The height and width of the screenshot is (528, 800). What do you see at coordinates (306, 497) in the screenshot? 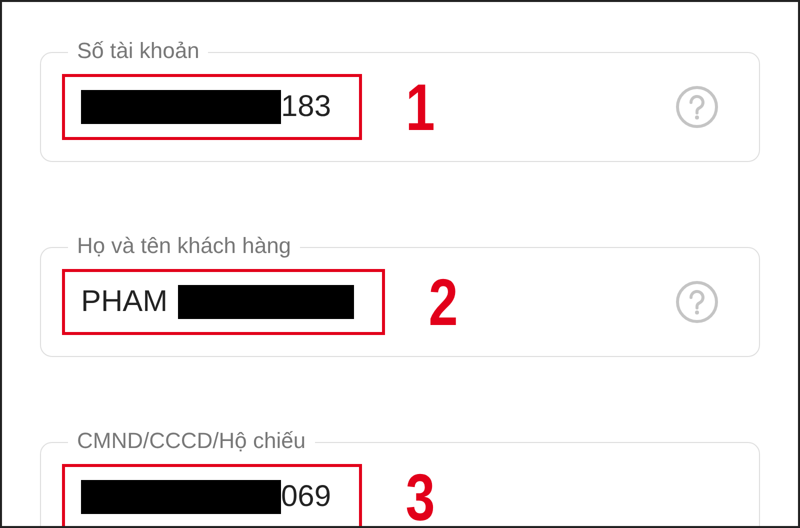
I see `field-value: 069` at bounding box center [306, 497].